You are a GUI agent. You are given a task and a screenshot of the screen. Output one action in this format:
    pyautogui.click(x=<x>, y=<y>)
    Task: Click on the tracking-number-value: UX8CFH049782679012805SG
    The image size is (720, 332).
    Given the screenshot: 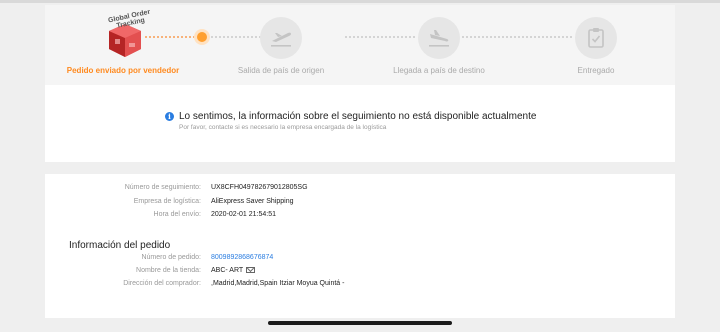 What is the action you would take?
    pyautogui.click(x=259, y=187)
    